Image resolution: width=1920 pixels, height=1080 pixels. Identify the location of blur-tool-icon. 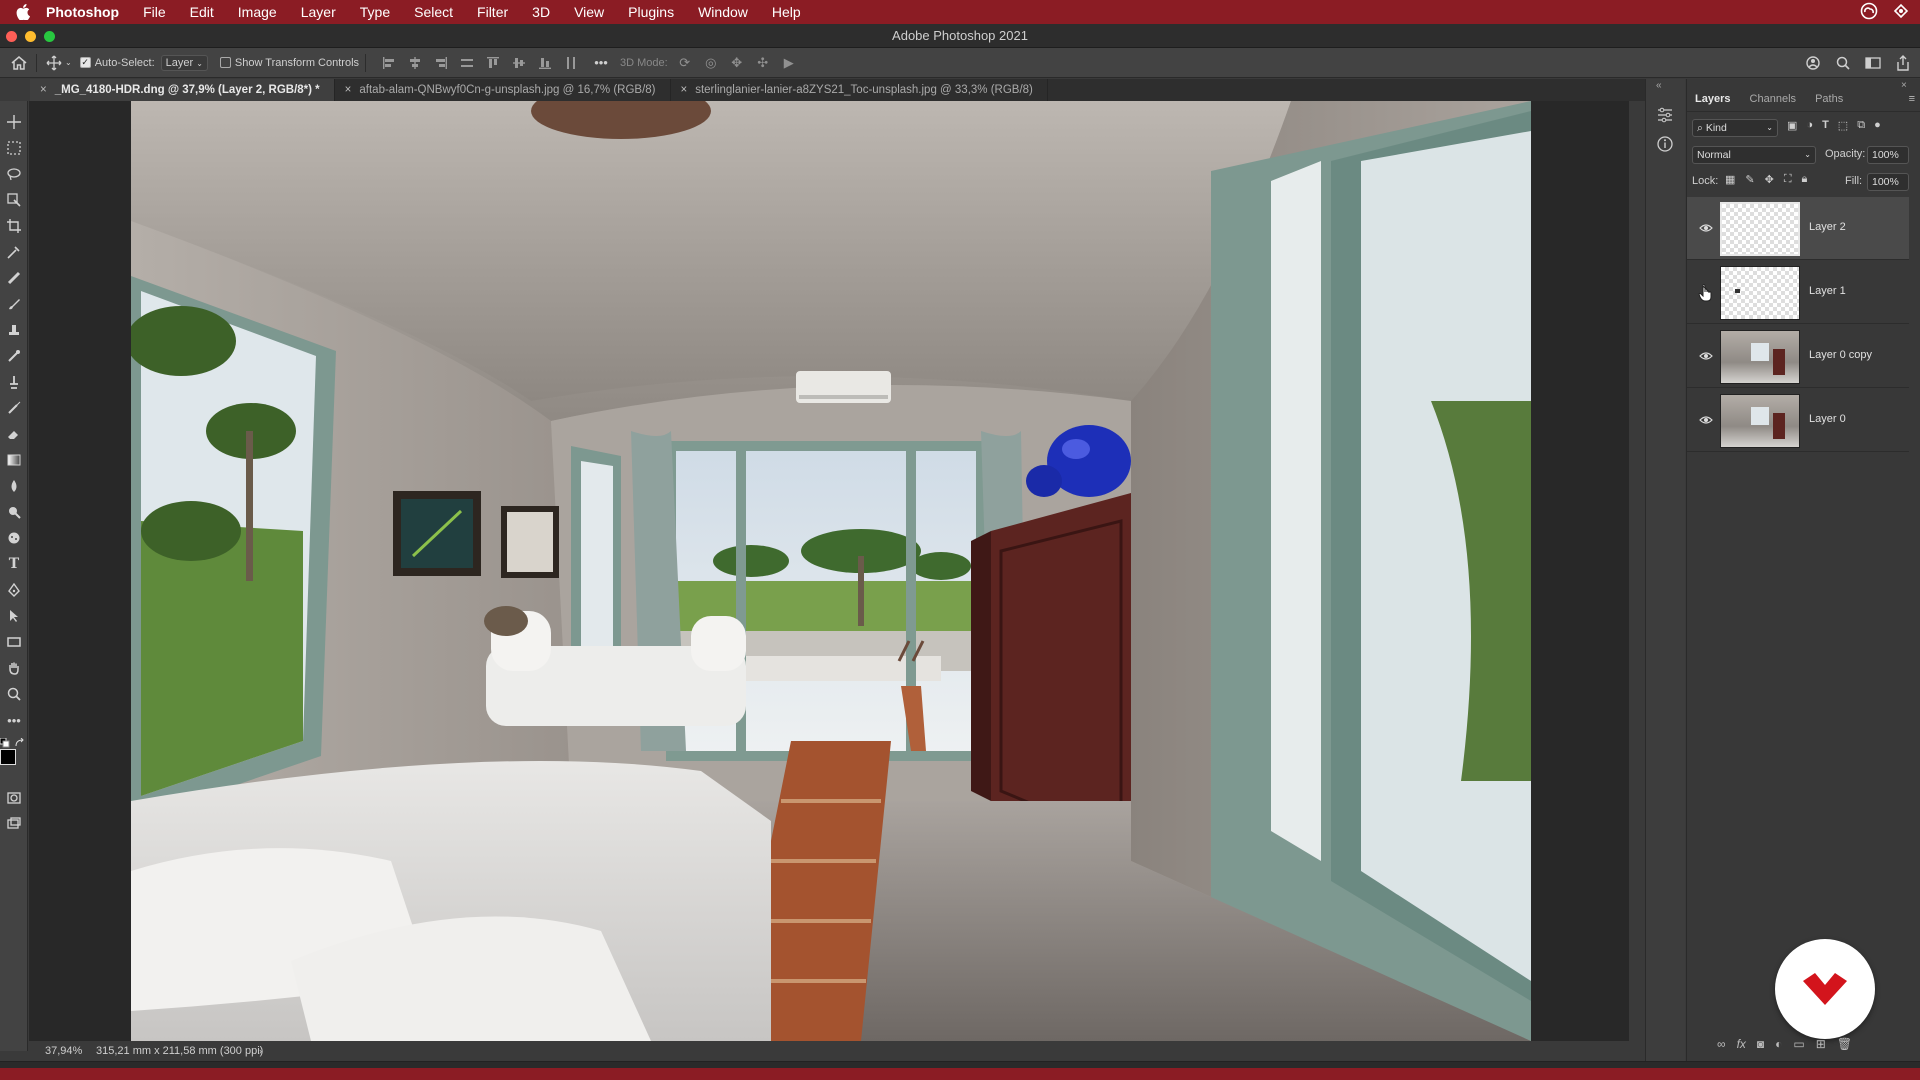
(14, 486).